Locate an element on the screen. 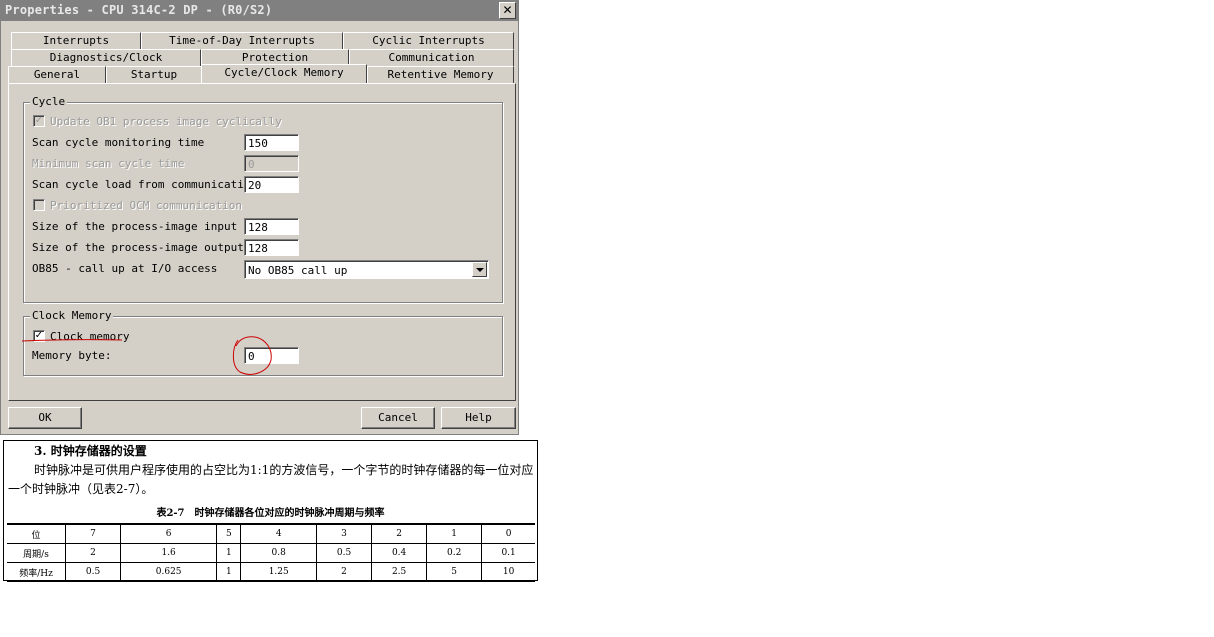 This screenshot has height=637, width=1214. cycle-group-title: Cycle is located at coordinates (49, 101).